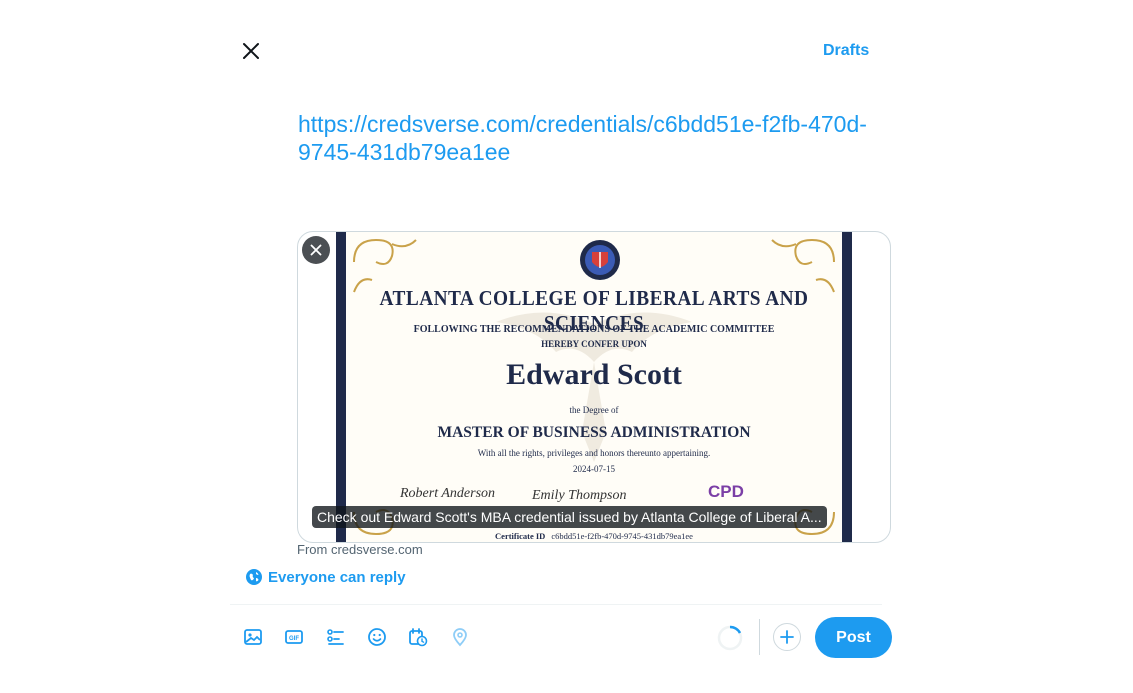 The height and width of the screenshot is (693, 1133). What do you see at coordinates (846, 51) in the screenshot?
I see `drafts-button: Drafts` at bounding box center [846, 51].